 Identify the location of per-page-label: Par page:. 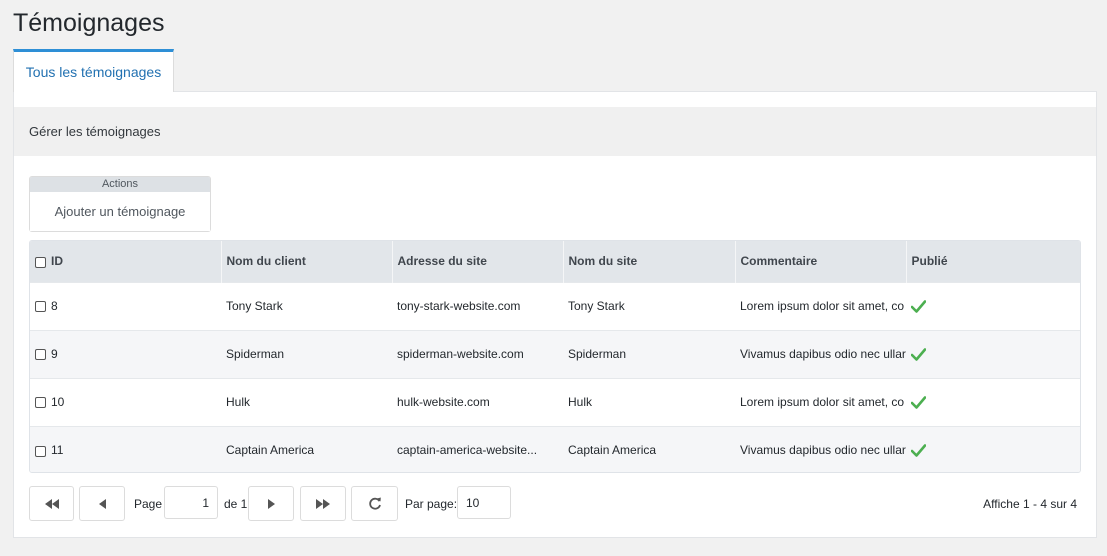
(431, 504).